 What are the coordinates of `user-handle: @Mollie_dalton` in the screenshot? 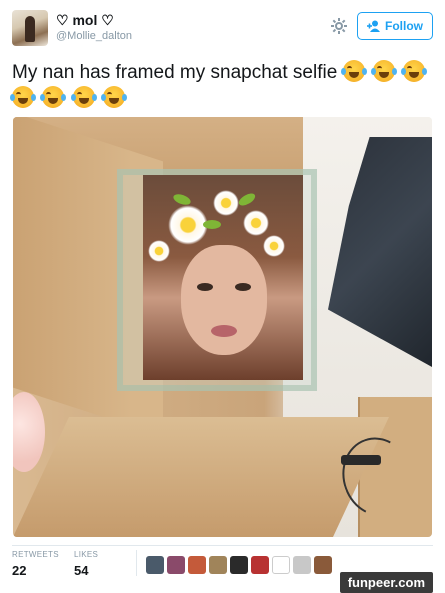 It's located at (94, 36).